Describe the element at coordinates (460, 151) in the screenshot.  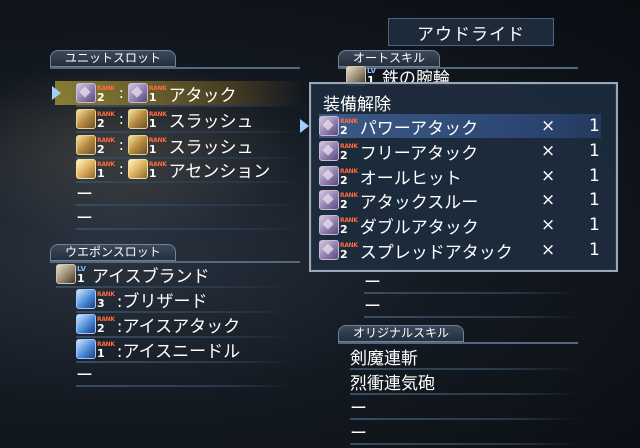
I see `popup-item: RANK 2 フリーアタック × 1` at that location.